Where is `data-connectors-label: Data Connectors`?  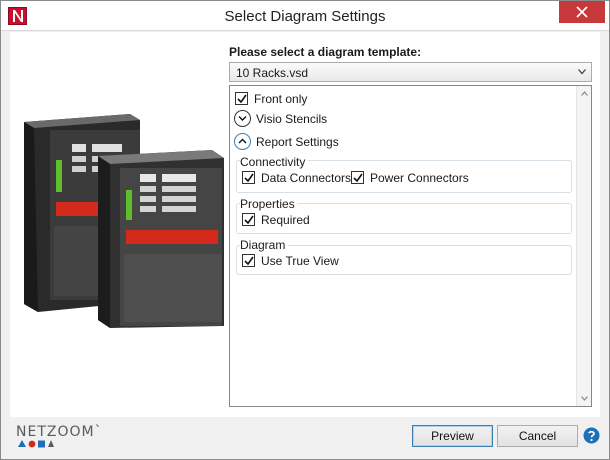
data-connectors-label: Data Connectors is located at coordinates (306, 178).